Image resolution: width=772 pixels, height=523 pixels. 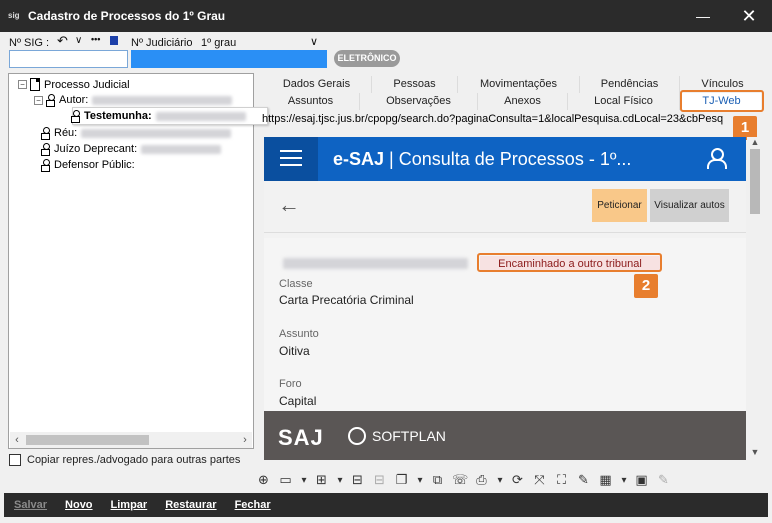 What do you see at coordinates (703, 16) in the screenshot?
I see `minimize-button: —` at bounding box center [703, 16].